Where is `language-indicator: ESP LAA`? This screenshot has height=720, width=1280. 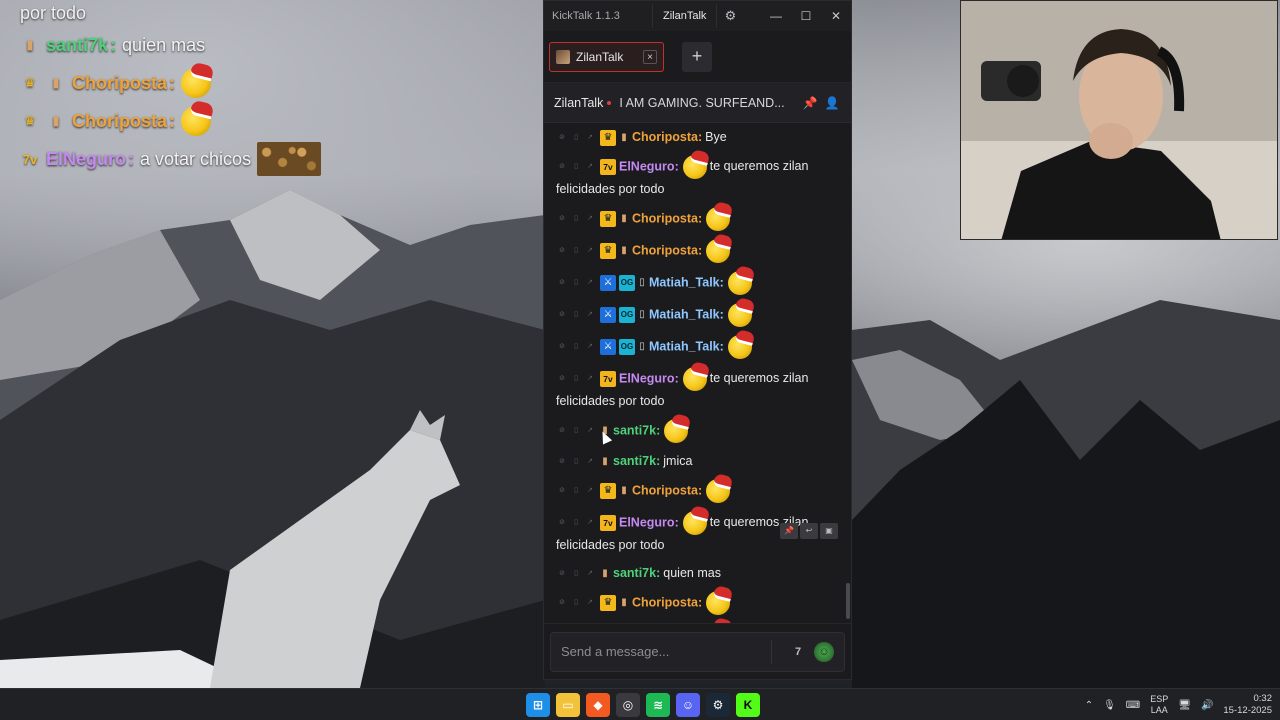 language-indicator: ESP LAA is located at coordinates (1159, 705).